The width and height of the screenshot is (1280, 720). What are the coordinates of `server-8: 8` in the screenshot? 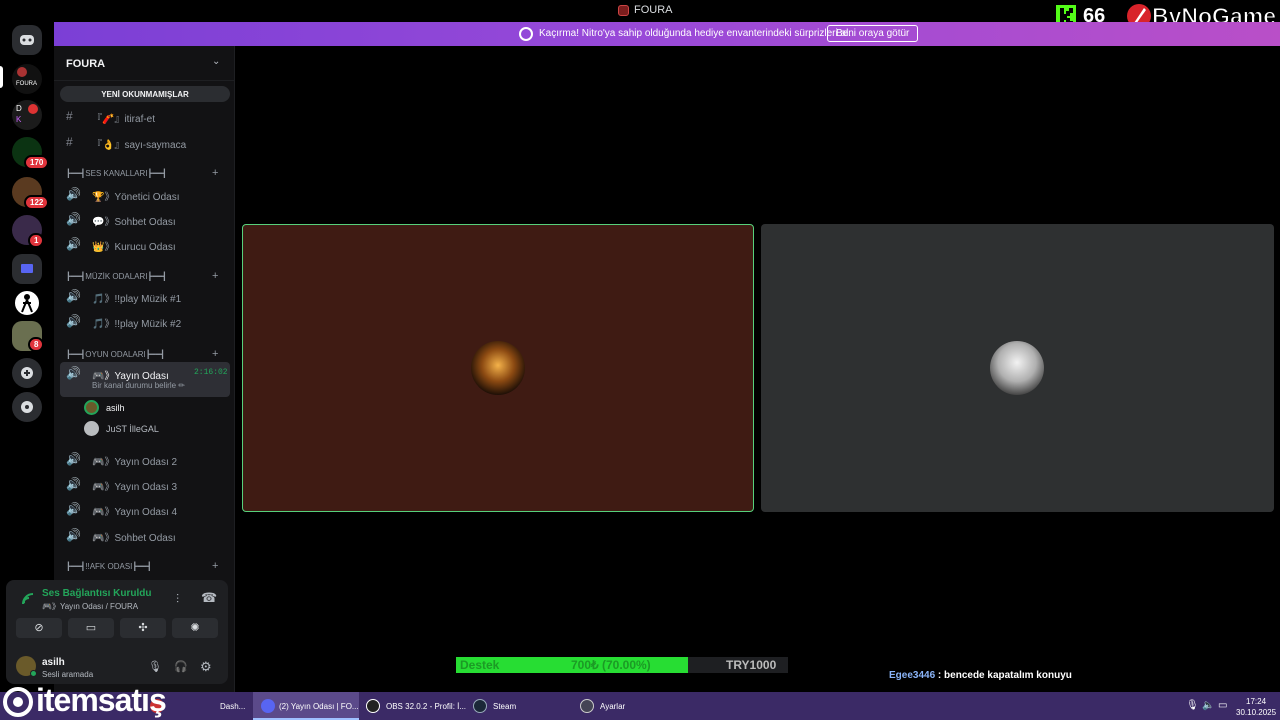 It's located at (28, 336).